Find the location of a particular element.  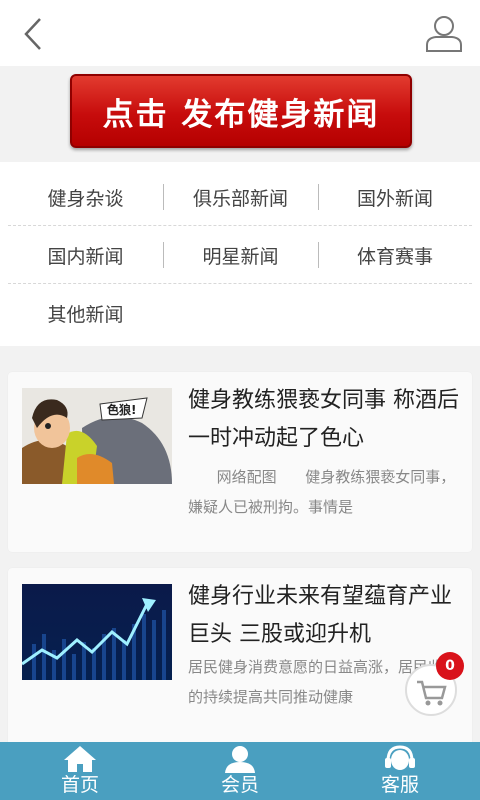

news-thumbnail-image: 色狼! is located at coordinates (97, 436).